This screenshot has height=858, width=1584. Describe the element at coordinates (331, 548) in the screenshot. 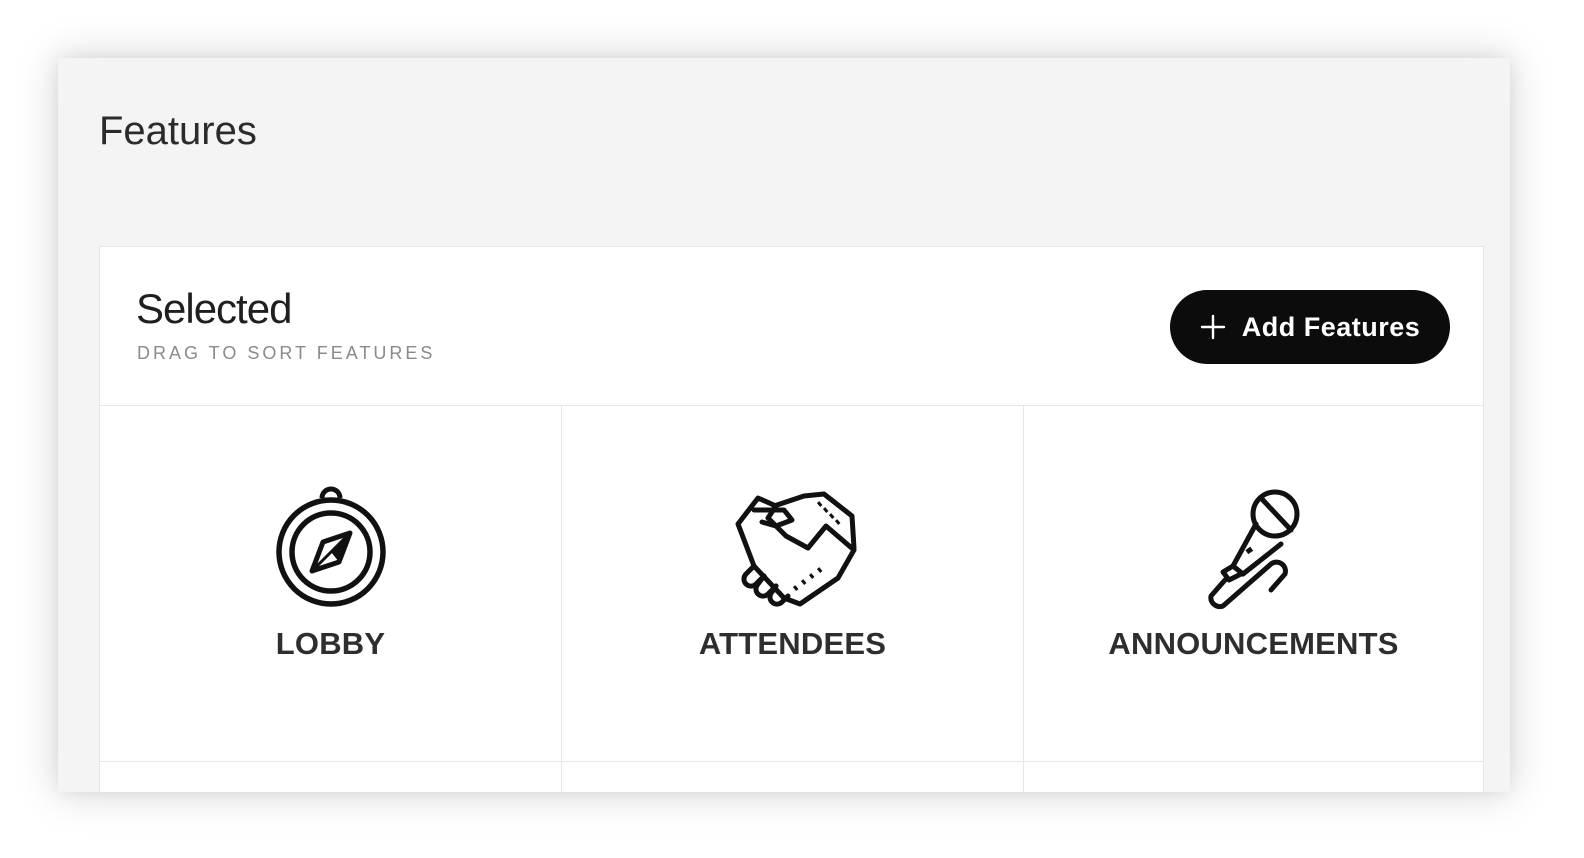

I see `compass-icon` at that location.